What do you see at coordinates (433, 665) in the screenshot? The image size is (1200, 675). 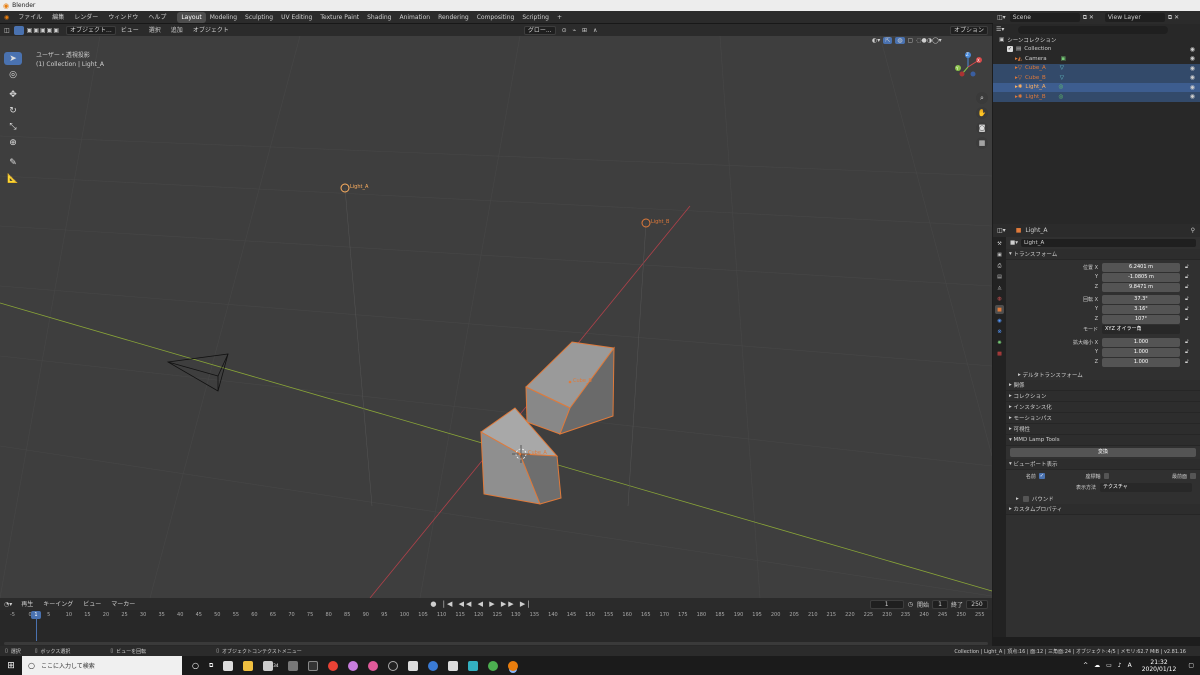 I see `player-app-icon` at bounding box center [433, 665].